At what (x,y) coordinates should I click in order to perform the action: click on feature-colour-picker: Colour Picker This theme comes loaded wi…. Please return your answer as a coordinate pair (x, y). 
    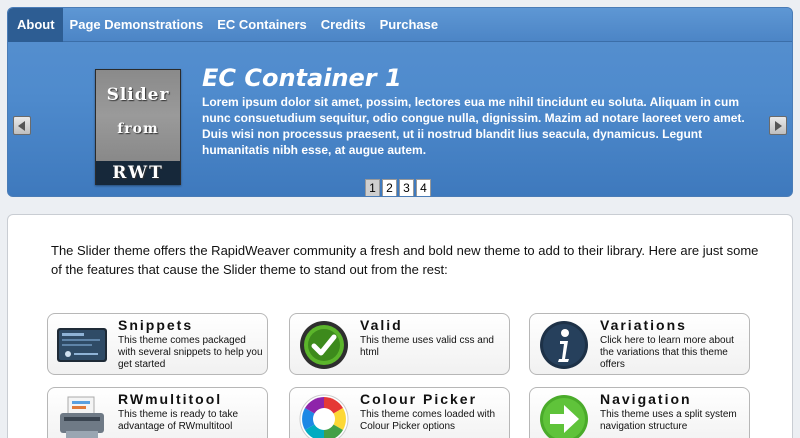
    Looking at the image, I should click on (399, 412).